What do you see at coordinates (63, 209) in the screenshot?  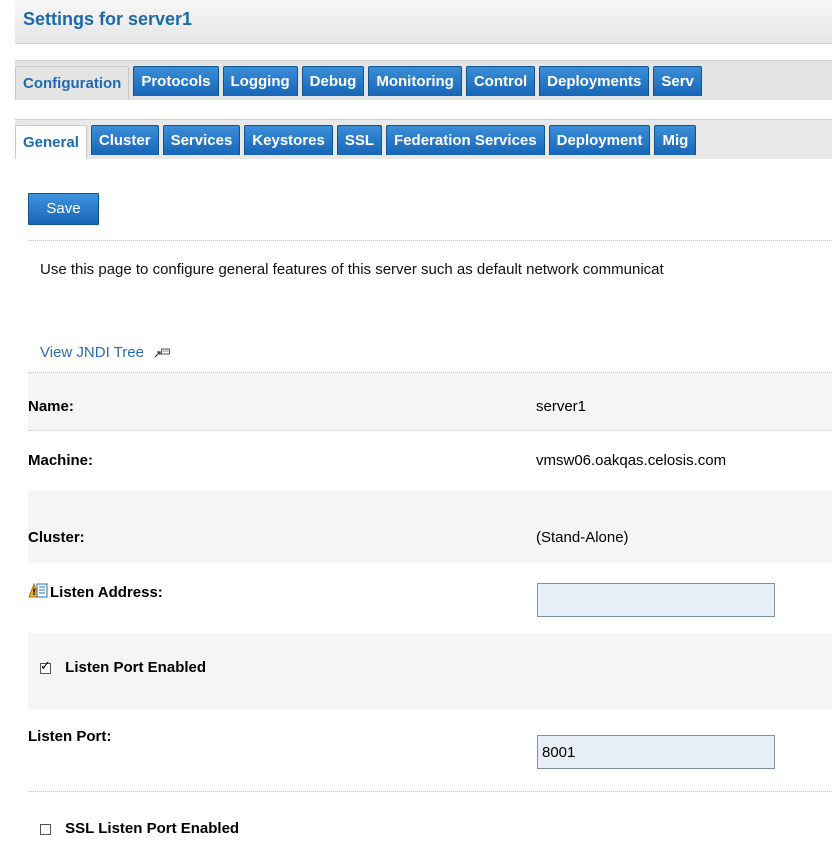 I see `save-button: Save` at bounding box center [63, 209].